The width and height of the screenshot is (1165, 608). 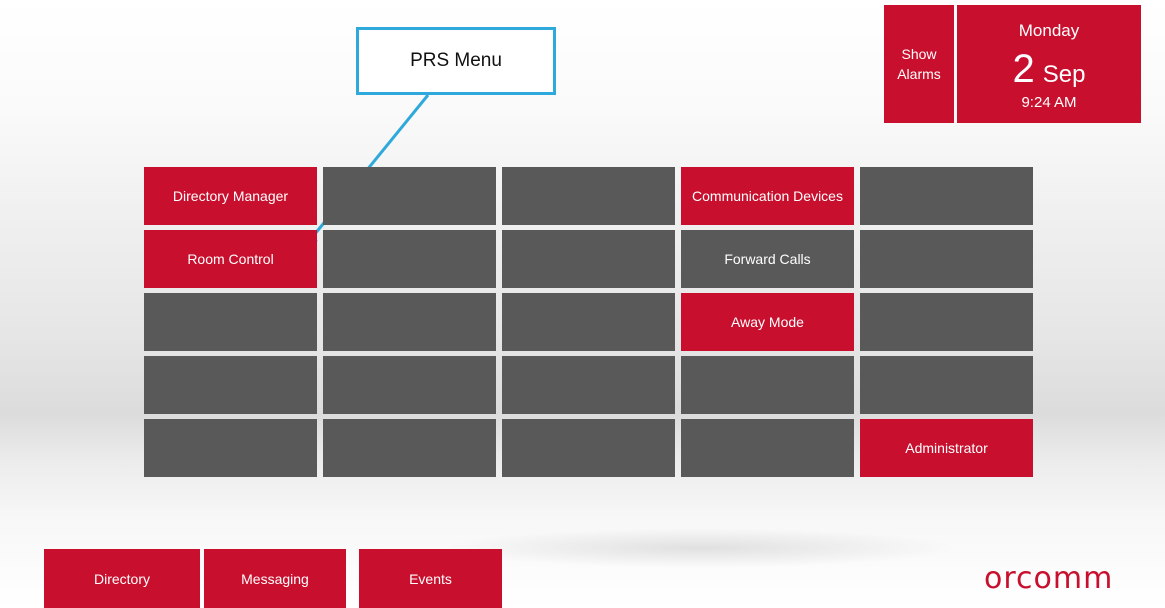 What do you see at coordinates (230, 259) in the screenshot?
I see `tile-r2c1: Room Control` at bounding box center [230, 259].